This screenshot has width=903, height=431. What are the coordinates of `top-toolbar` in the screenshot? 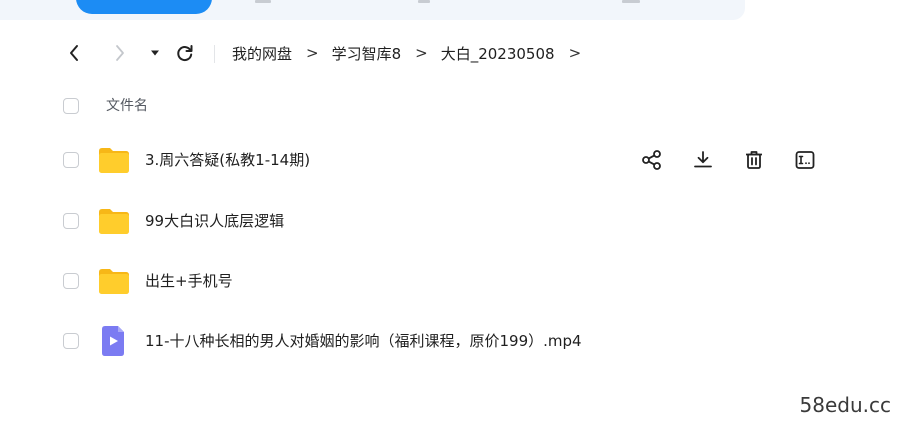 It's located at (451, 11).